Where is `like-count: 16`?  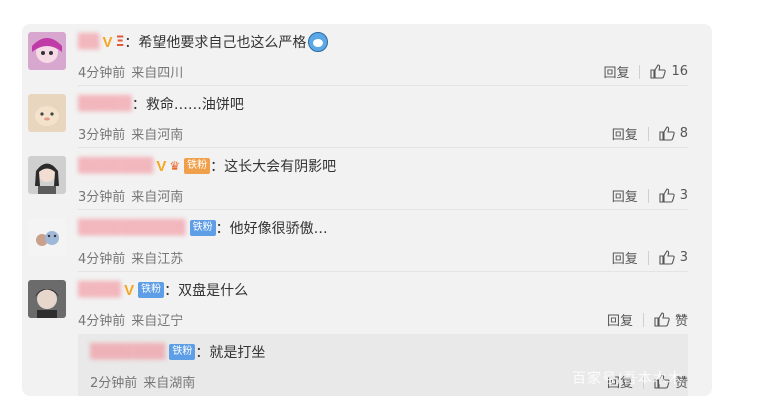 like-count: 16 is located at coordinates (679, 71).